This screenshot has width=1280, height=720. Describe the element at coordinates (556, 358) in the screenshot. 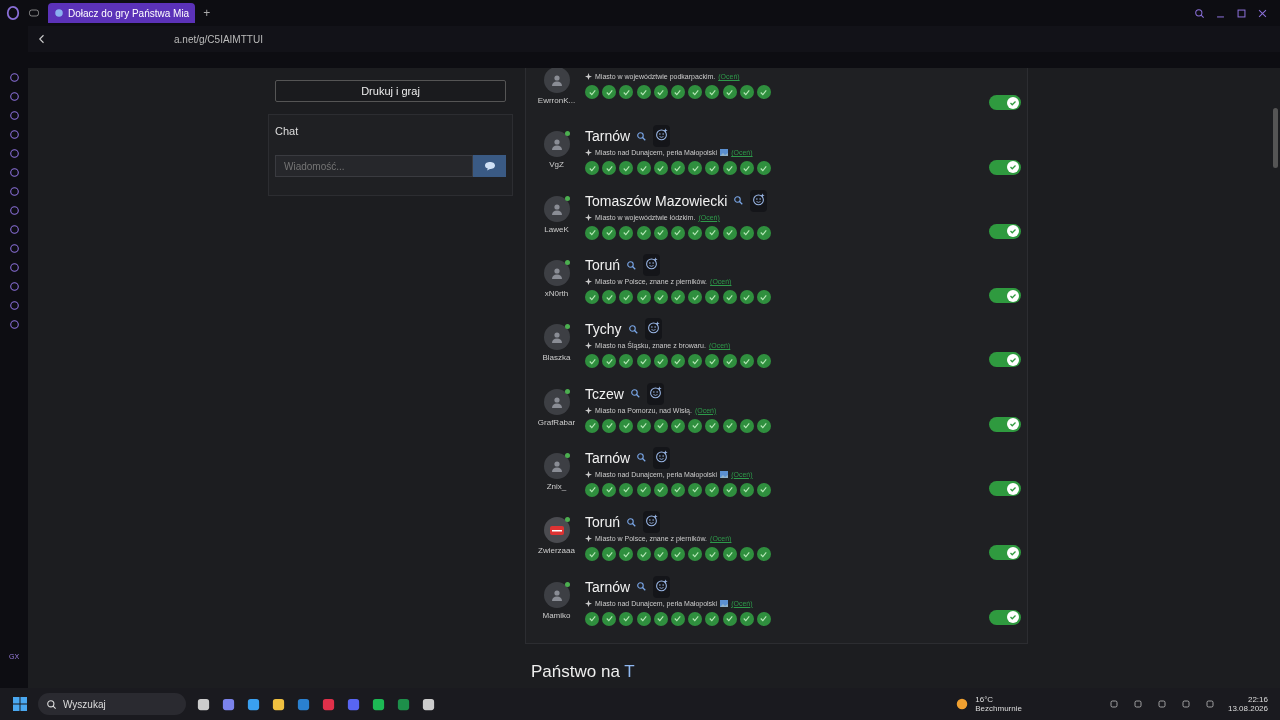

I see `username: Blaszka` at that location.